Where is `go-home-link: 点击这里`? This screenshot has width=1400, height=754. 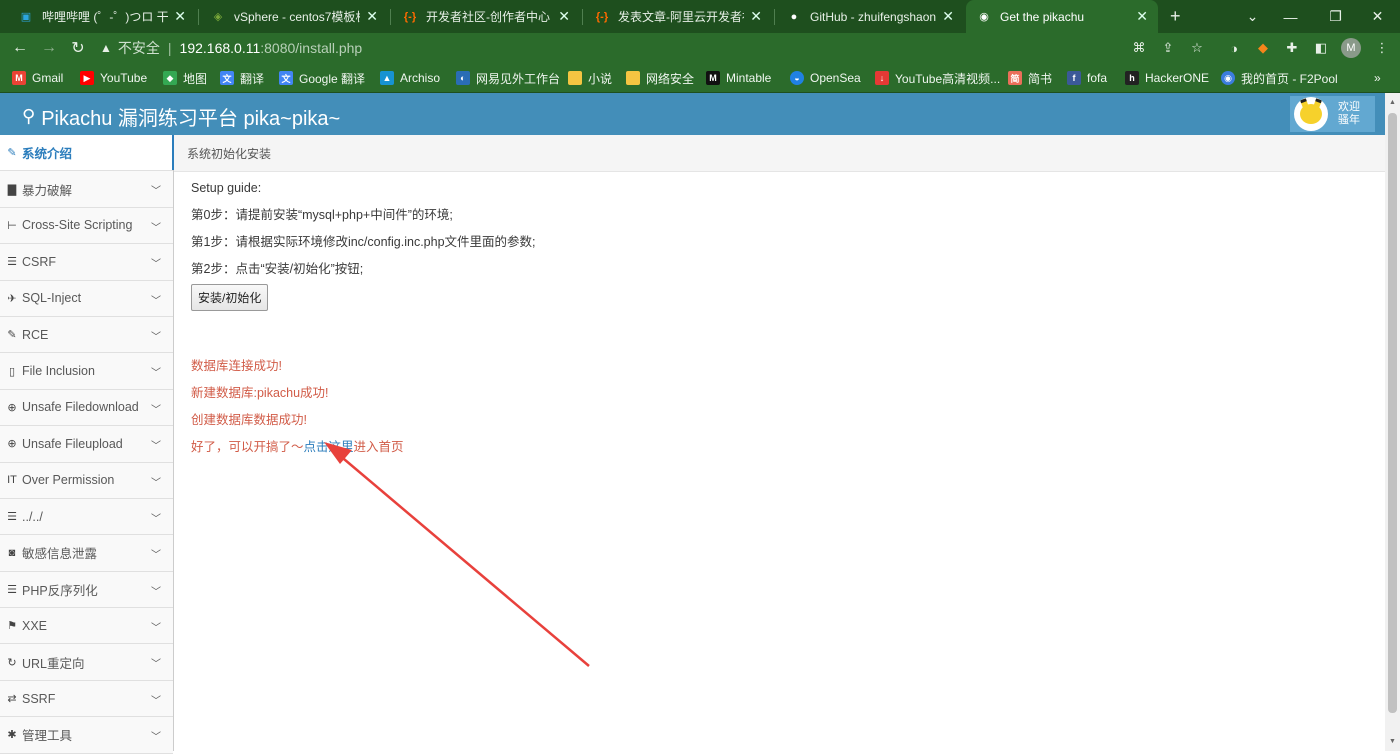
go-home-link: 点击这里 is located at coordinates (329, 447).